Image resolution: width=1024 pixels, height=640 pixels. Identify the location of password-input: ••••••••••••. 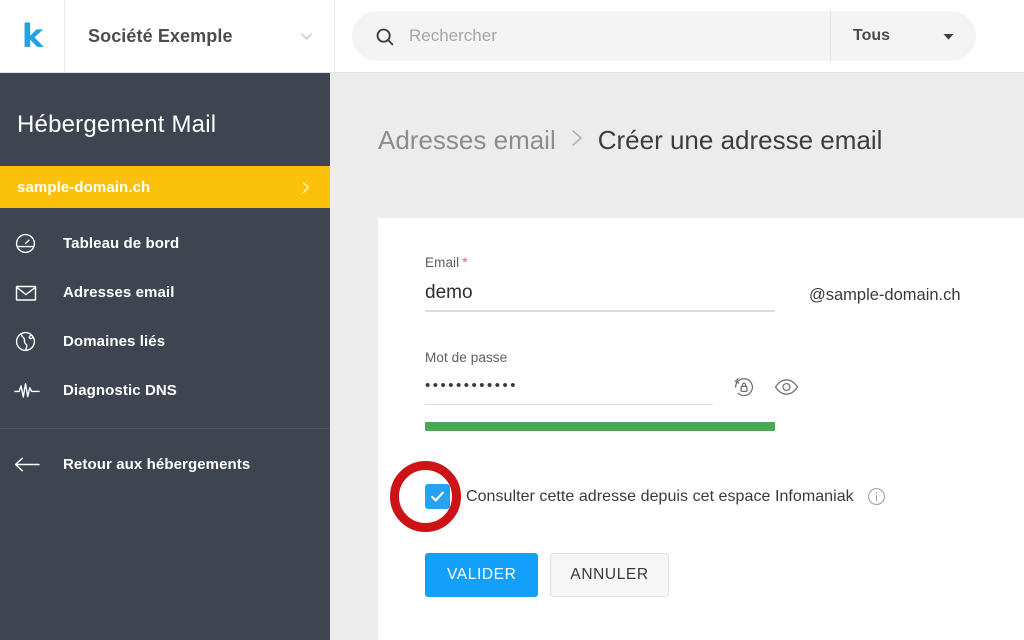
(471, 387).